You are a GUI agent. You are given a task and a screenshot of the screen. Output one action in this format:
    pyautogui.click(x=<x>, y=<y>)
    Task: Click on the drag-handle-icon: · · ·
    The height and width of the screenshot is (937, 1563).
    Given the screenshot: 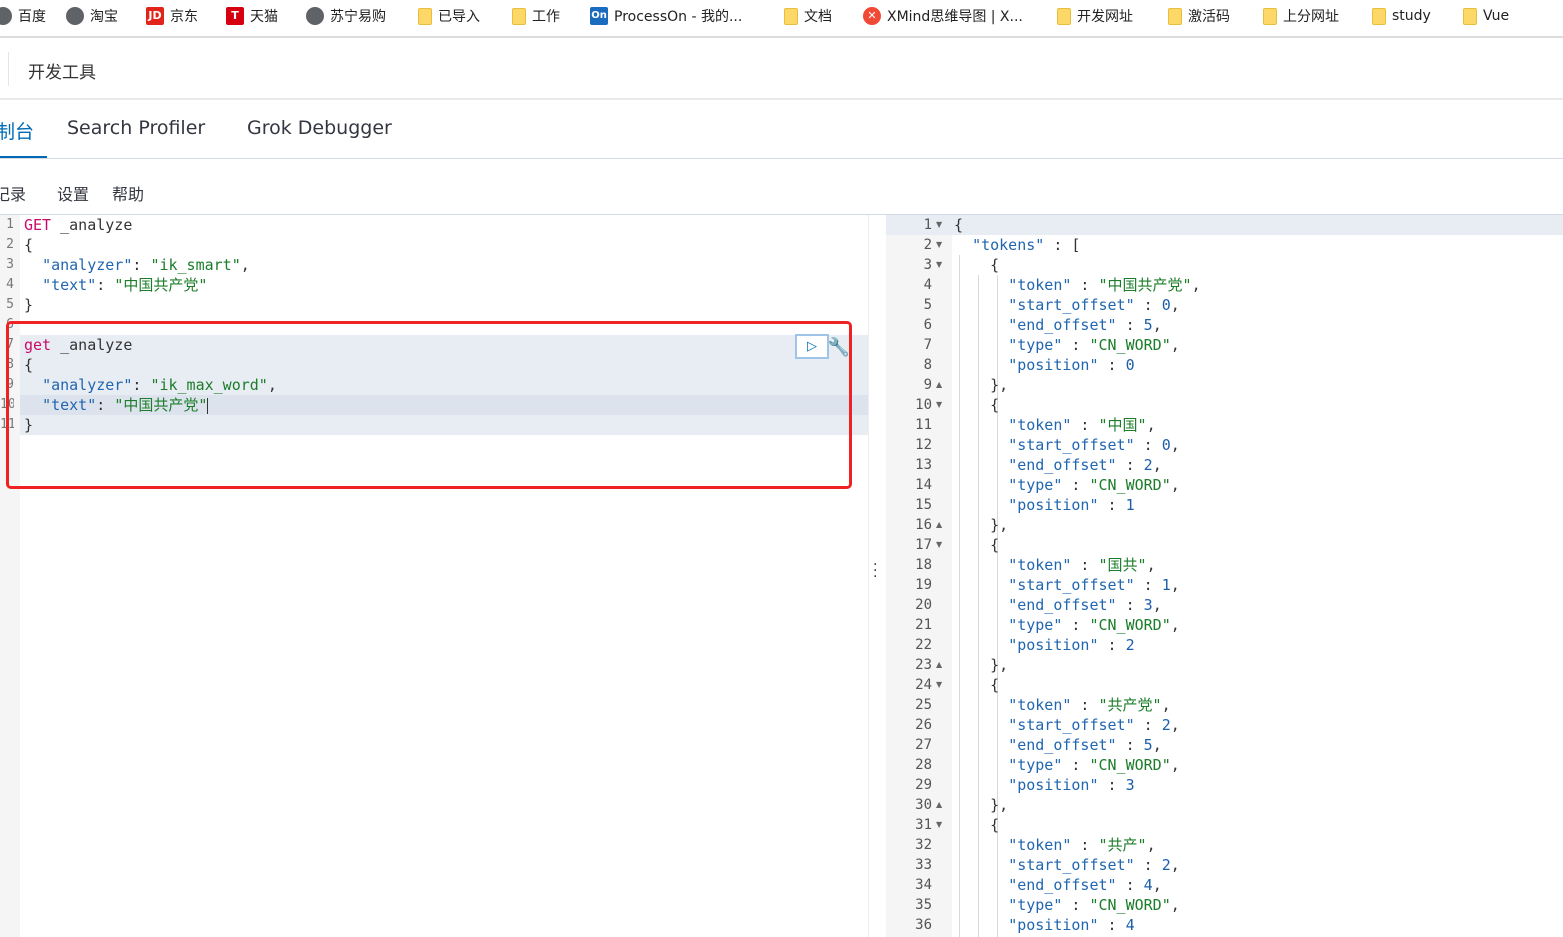 What is the action you would take?
    pyautogui.click(x=875, y=571)
    